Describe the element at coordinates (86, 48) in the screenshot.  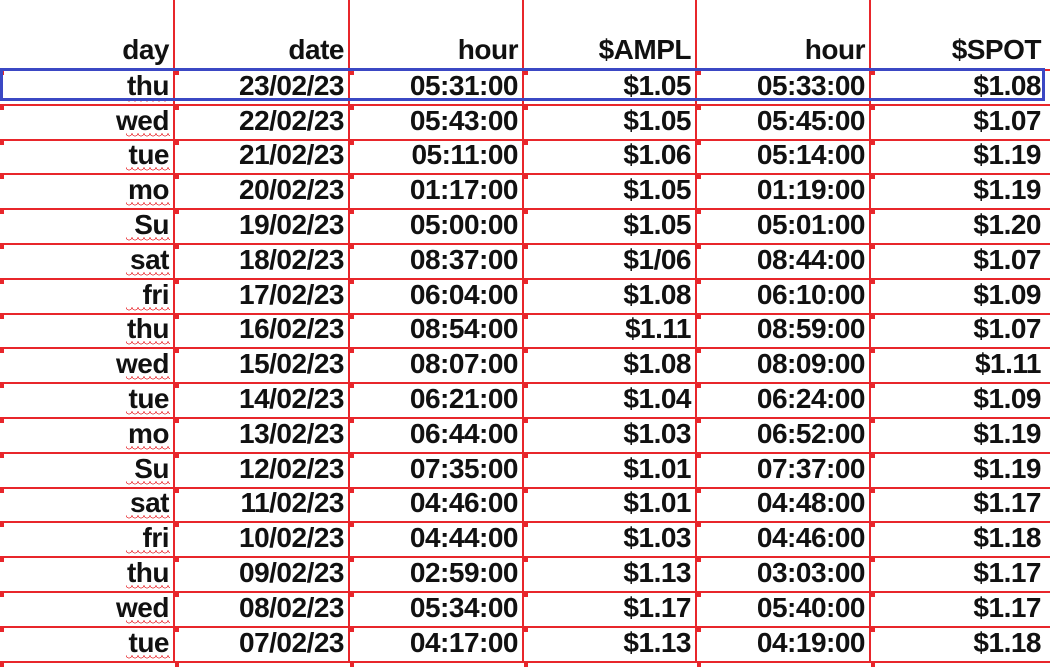
I see `header-day: day` at that location.